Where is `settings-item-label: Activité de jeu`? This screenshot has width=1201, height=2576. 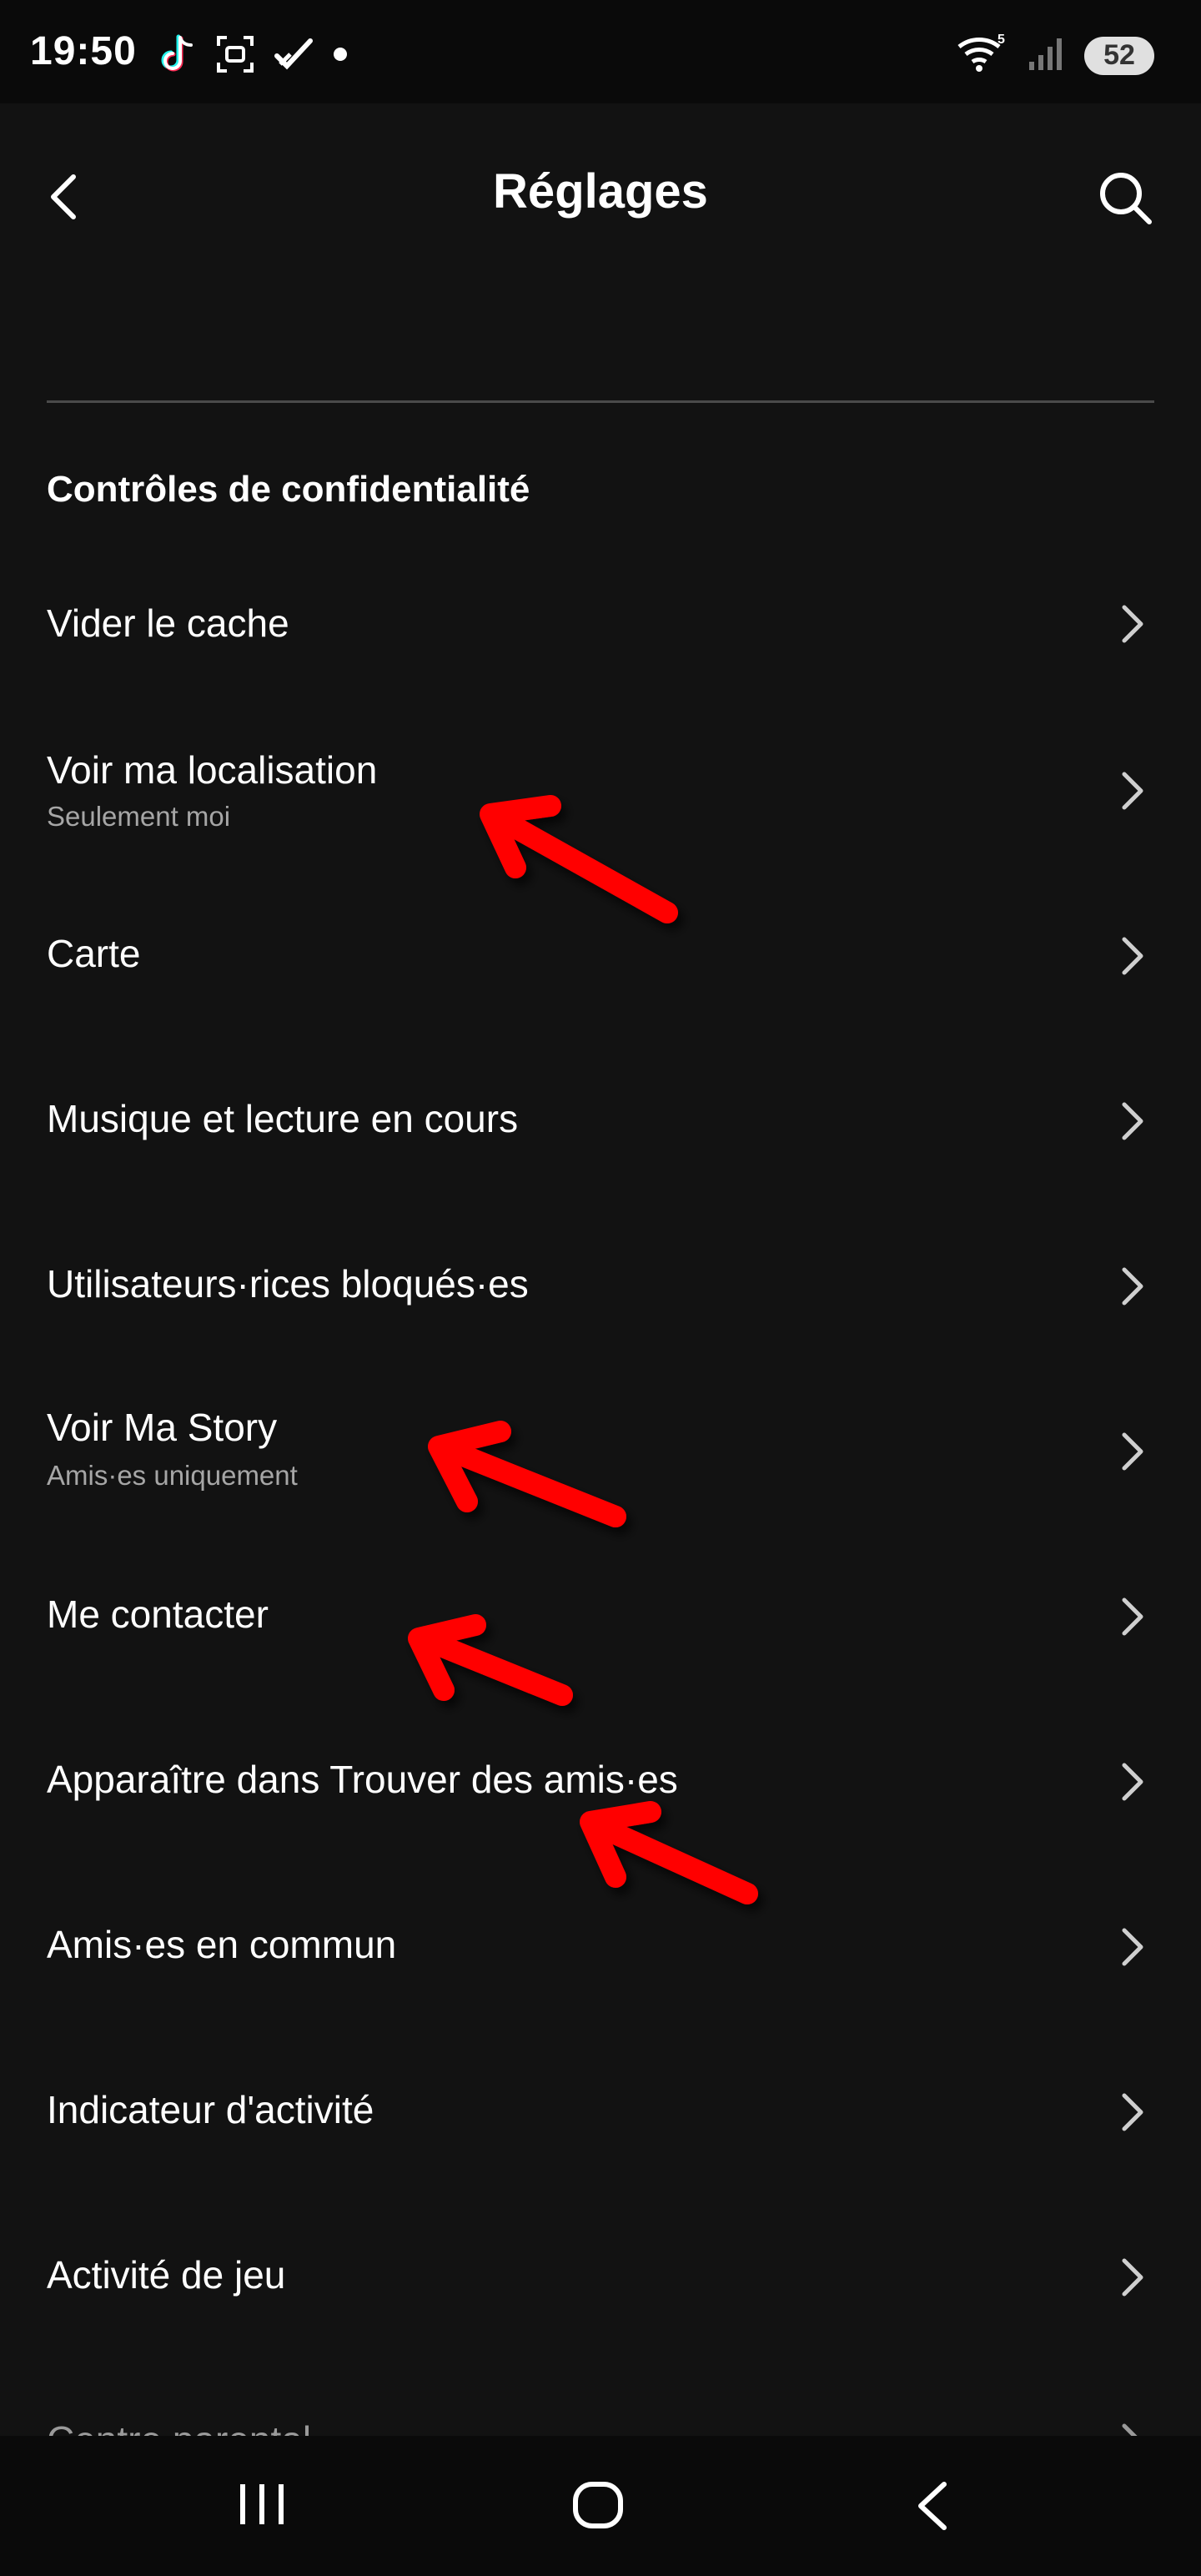 settings-item-label: Activité de jeu is located at coordinates (166, 2275).